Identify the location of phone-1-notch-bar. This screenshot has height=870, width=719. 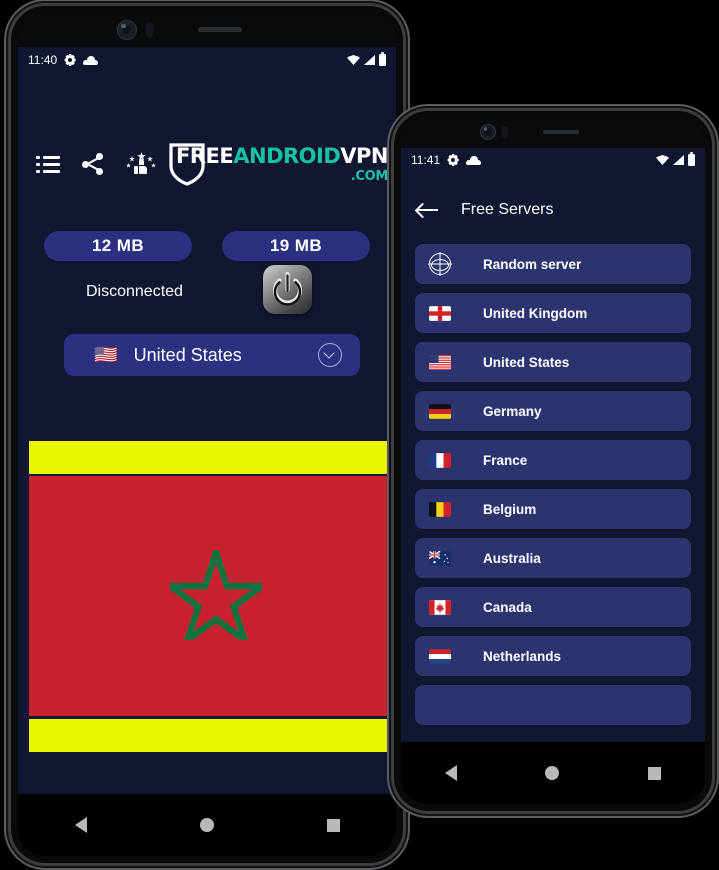
(207, 30).